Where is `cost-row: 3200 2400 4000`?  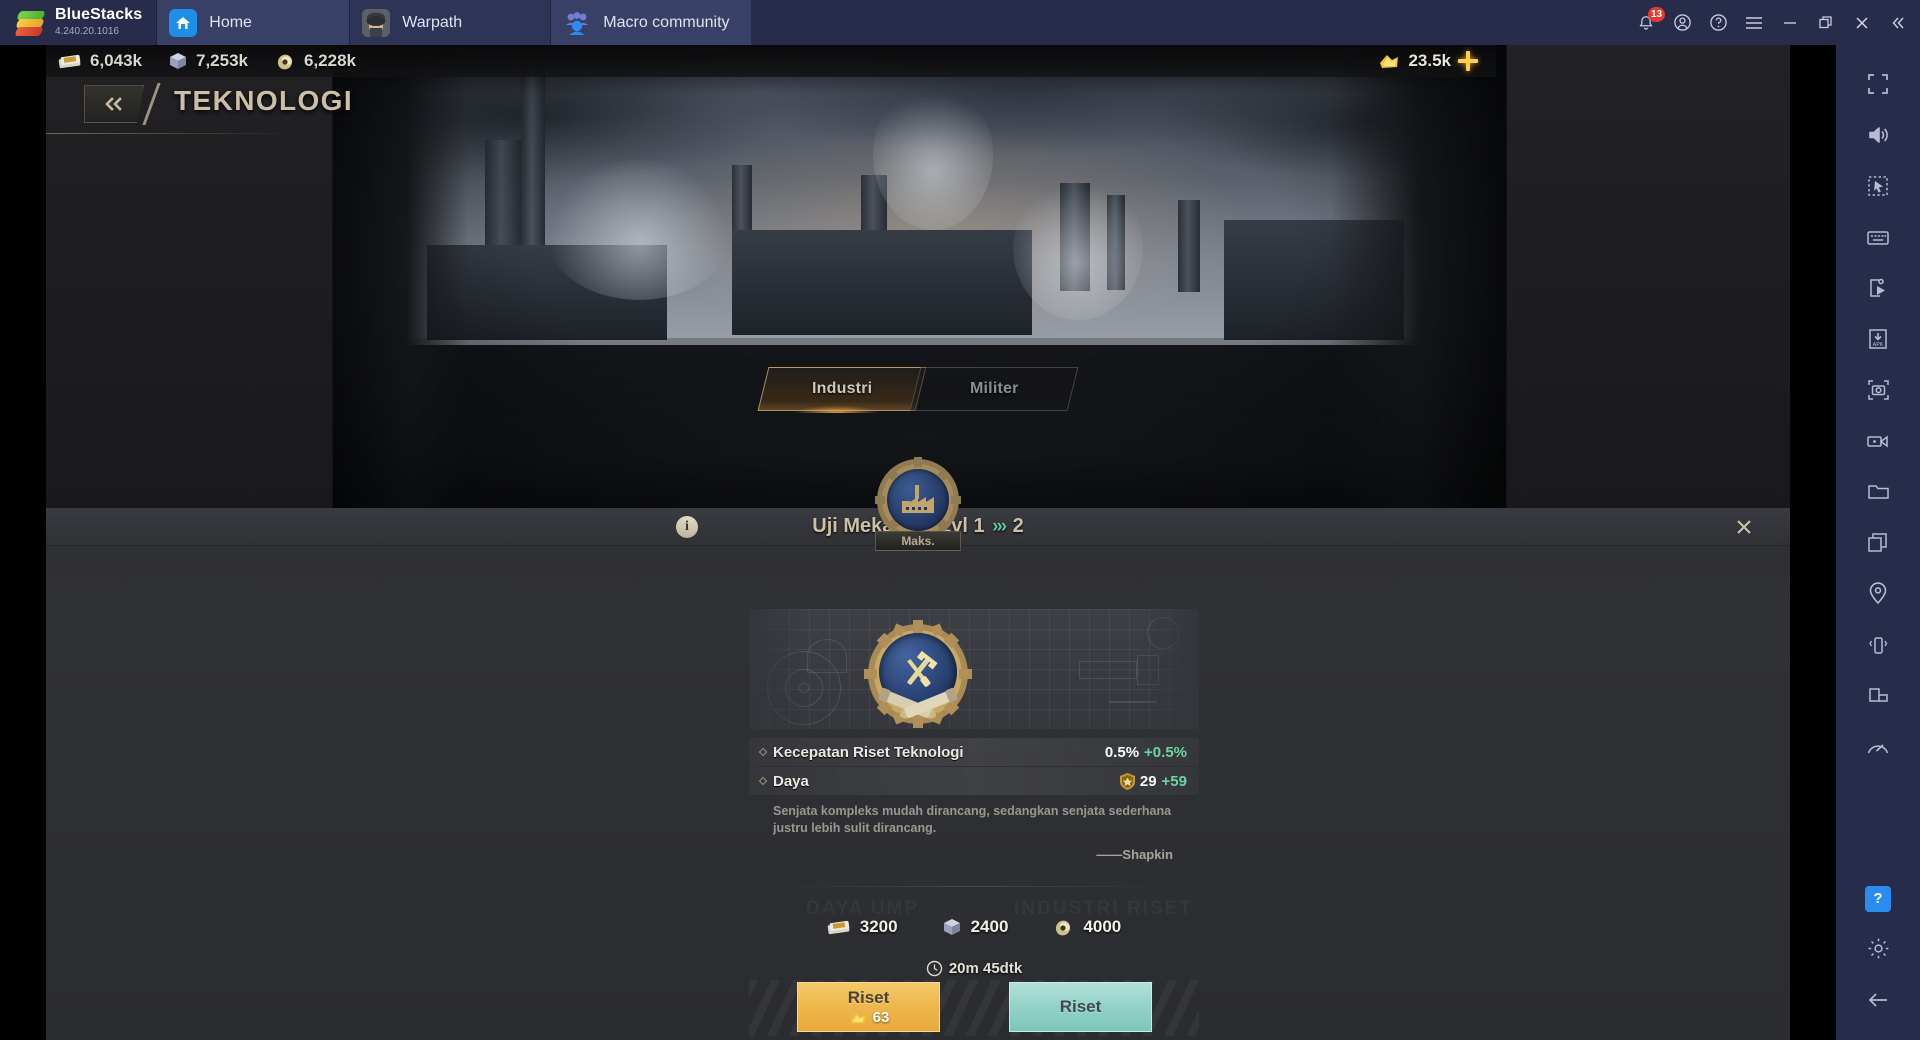 cost-row: 3200 2400 4000 is located at coordinates (974, 927).